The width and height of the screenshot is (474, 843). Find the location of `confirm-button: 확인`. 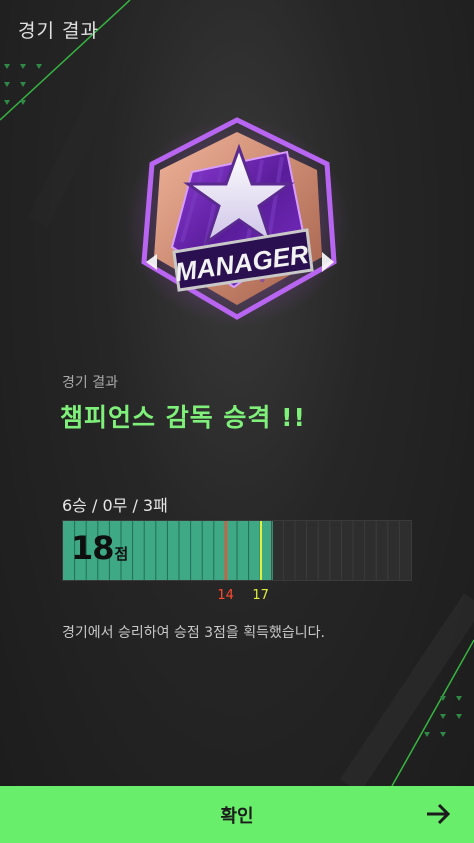

confirm-button: 확인 is located at coordinates (237, 814).